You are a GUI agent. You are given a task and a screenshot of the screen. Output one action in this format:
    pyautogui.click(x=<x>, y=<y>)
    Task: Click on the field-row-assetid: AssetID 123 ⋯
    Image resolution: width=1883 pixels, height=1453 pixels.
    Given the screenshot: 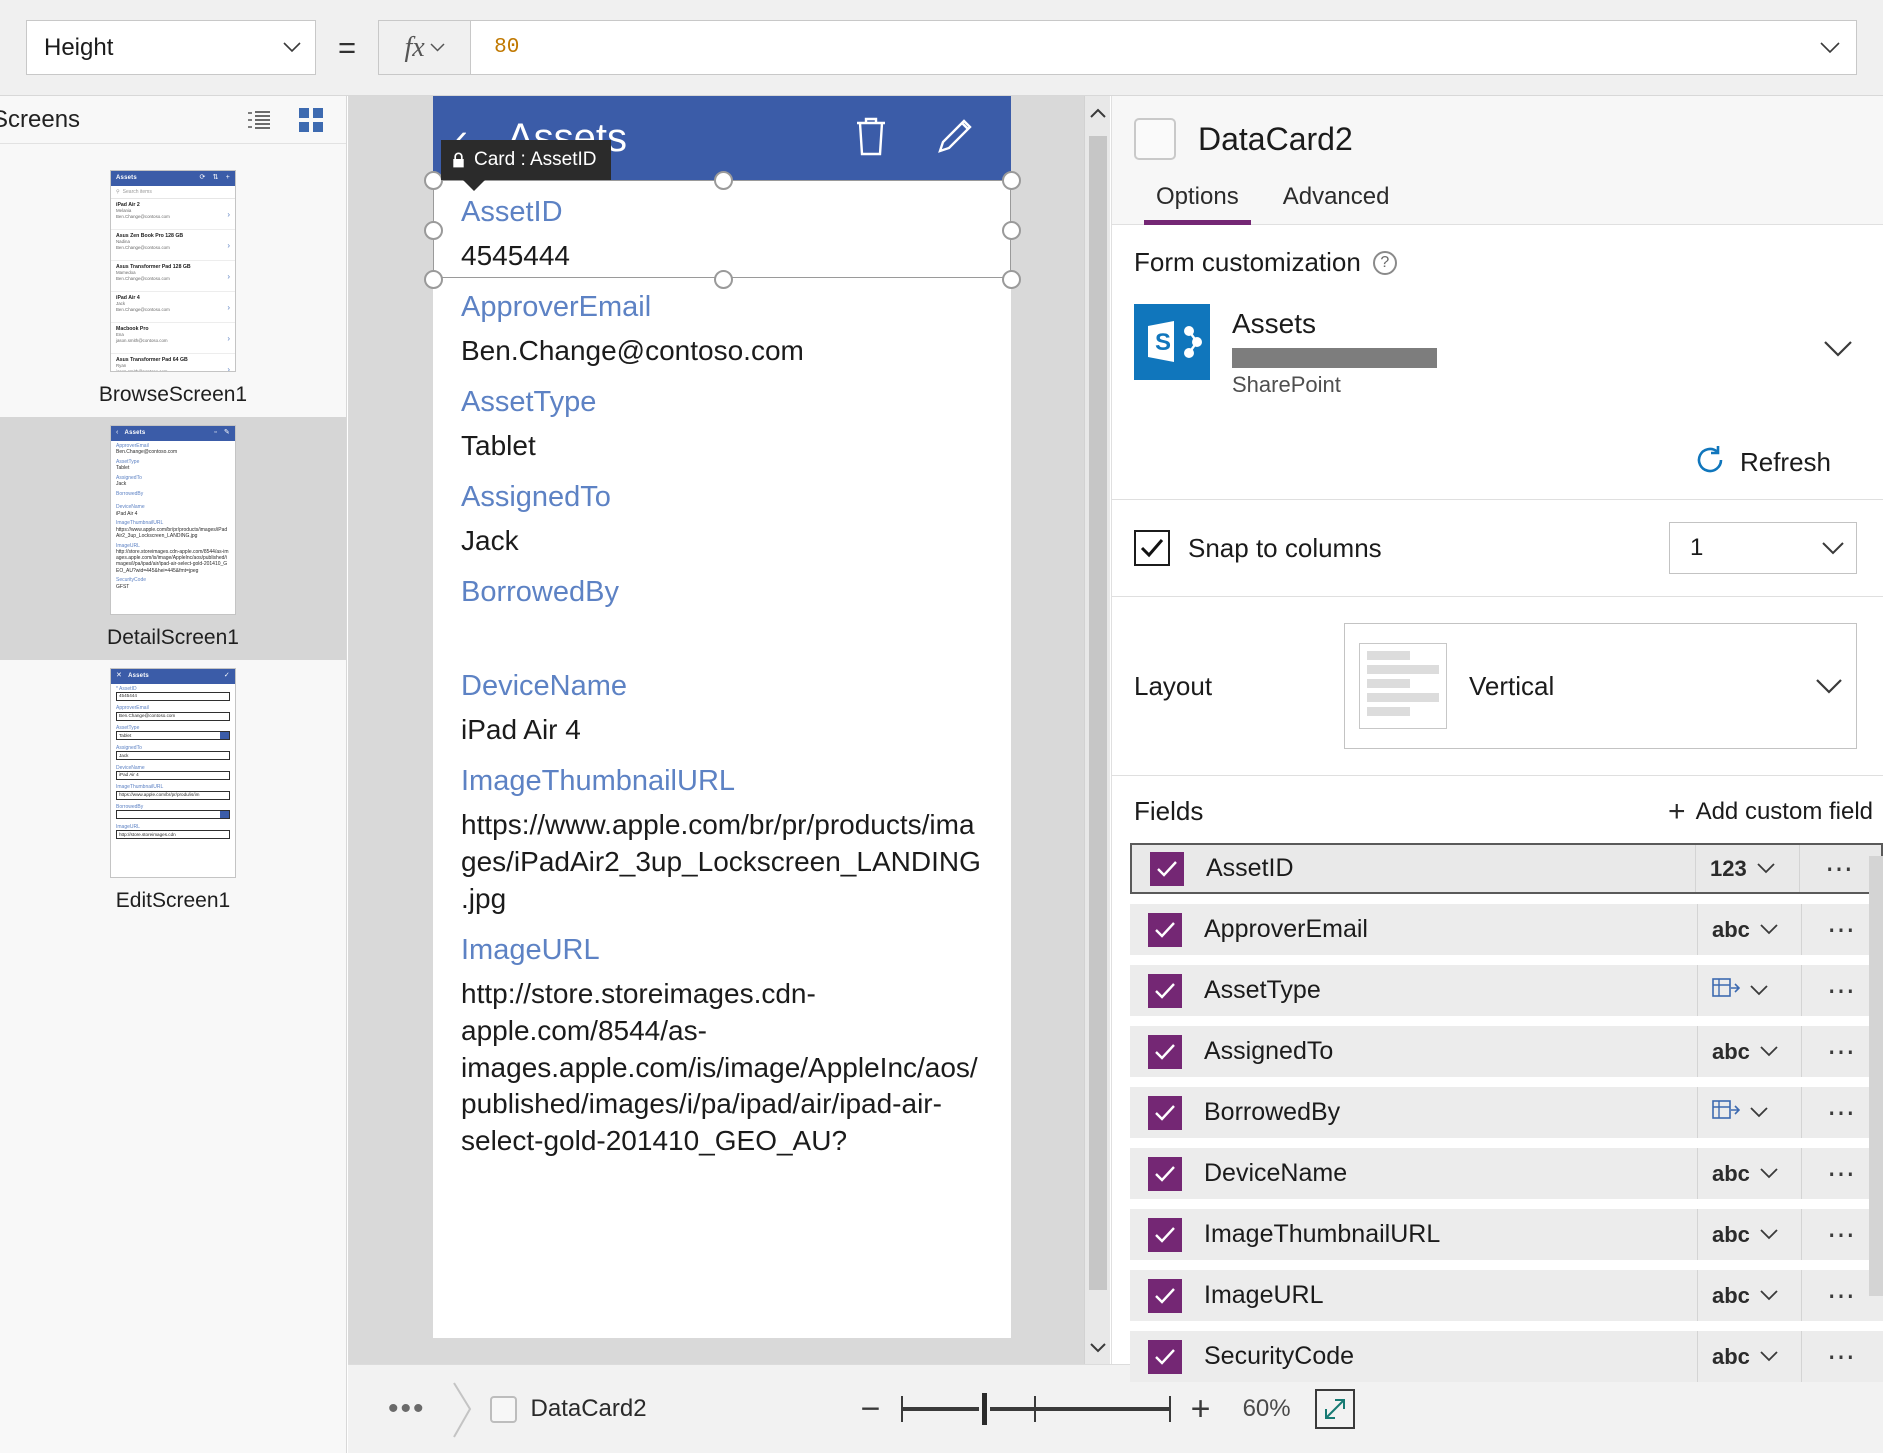 What is the action you would take?
    pyautogui.click(x=1506, y=868)
    